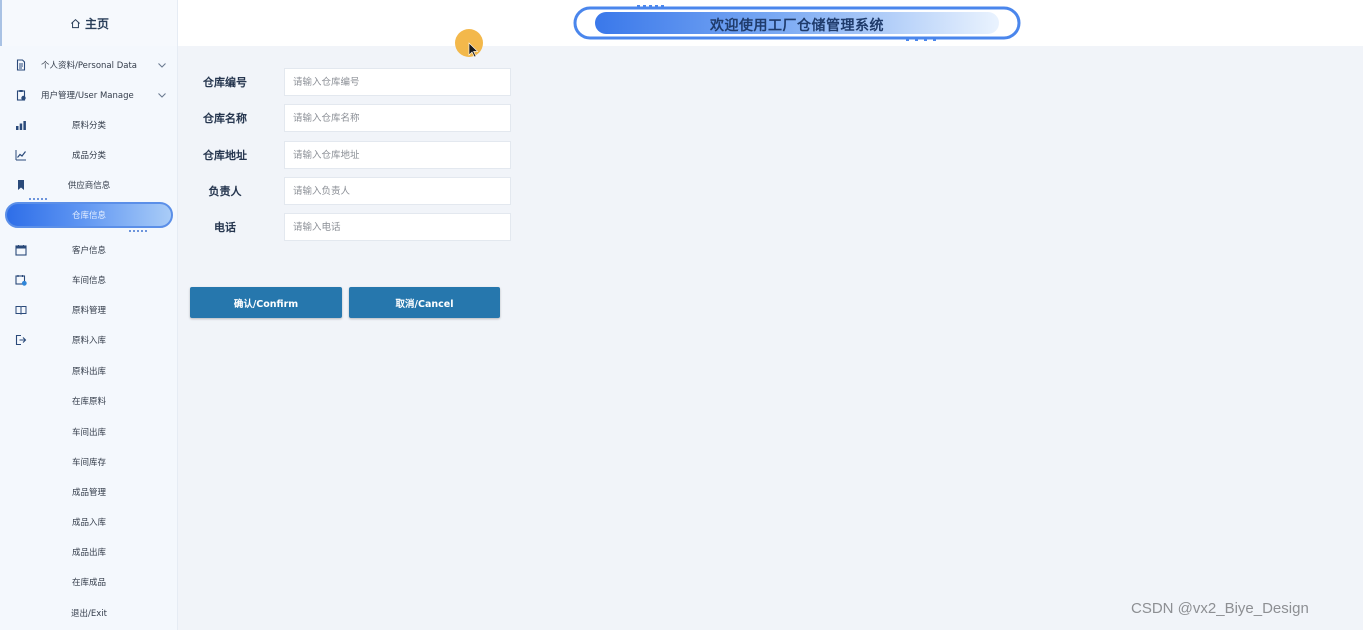 The height and width of the screenshot is (630, 1363). What do you see at coordinates (225, 227) in the screenshot?
I see `phone-label: 电话` at bounding box center [225, 227].